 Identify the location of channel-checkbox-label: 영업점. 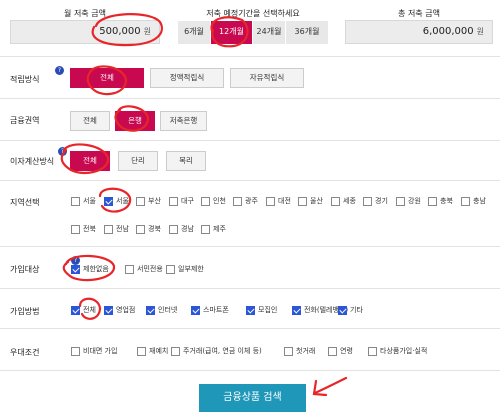
(126, 310).